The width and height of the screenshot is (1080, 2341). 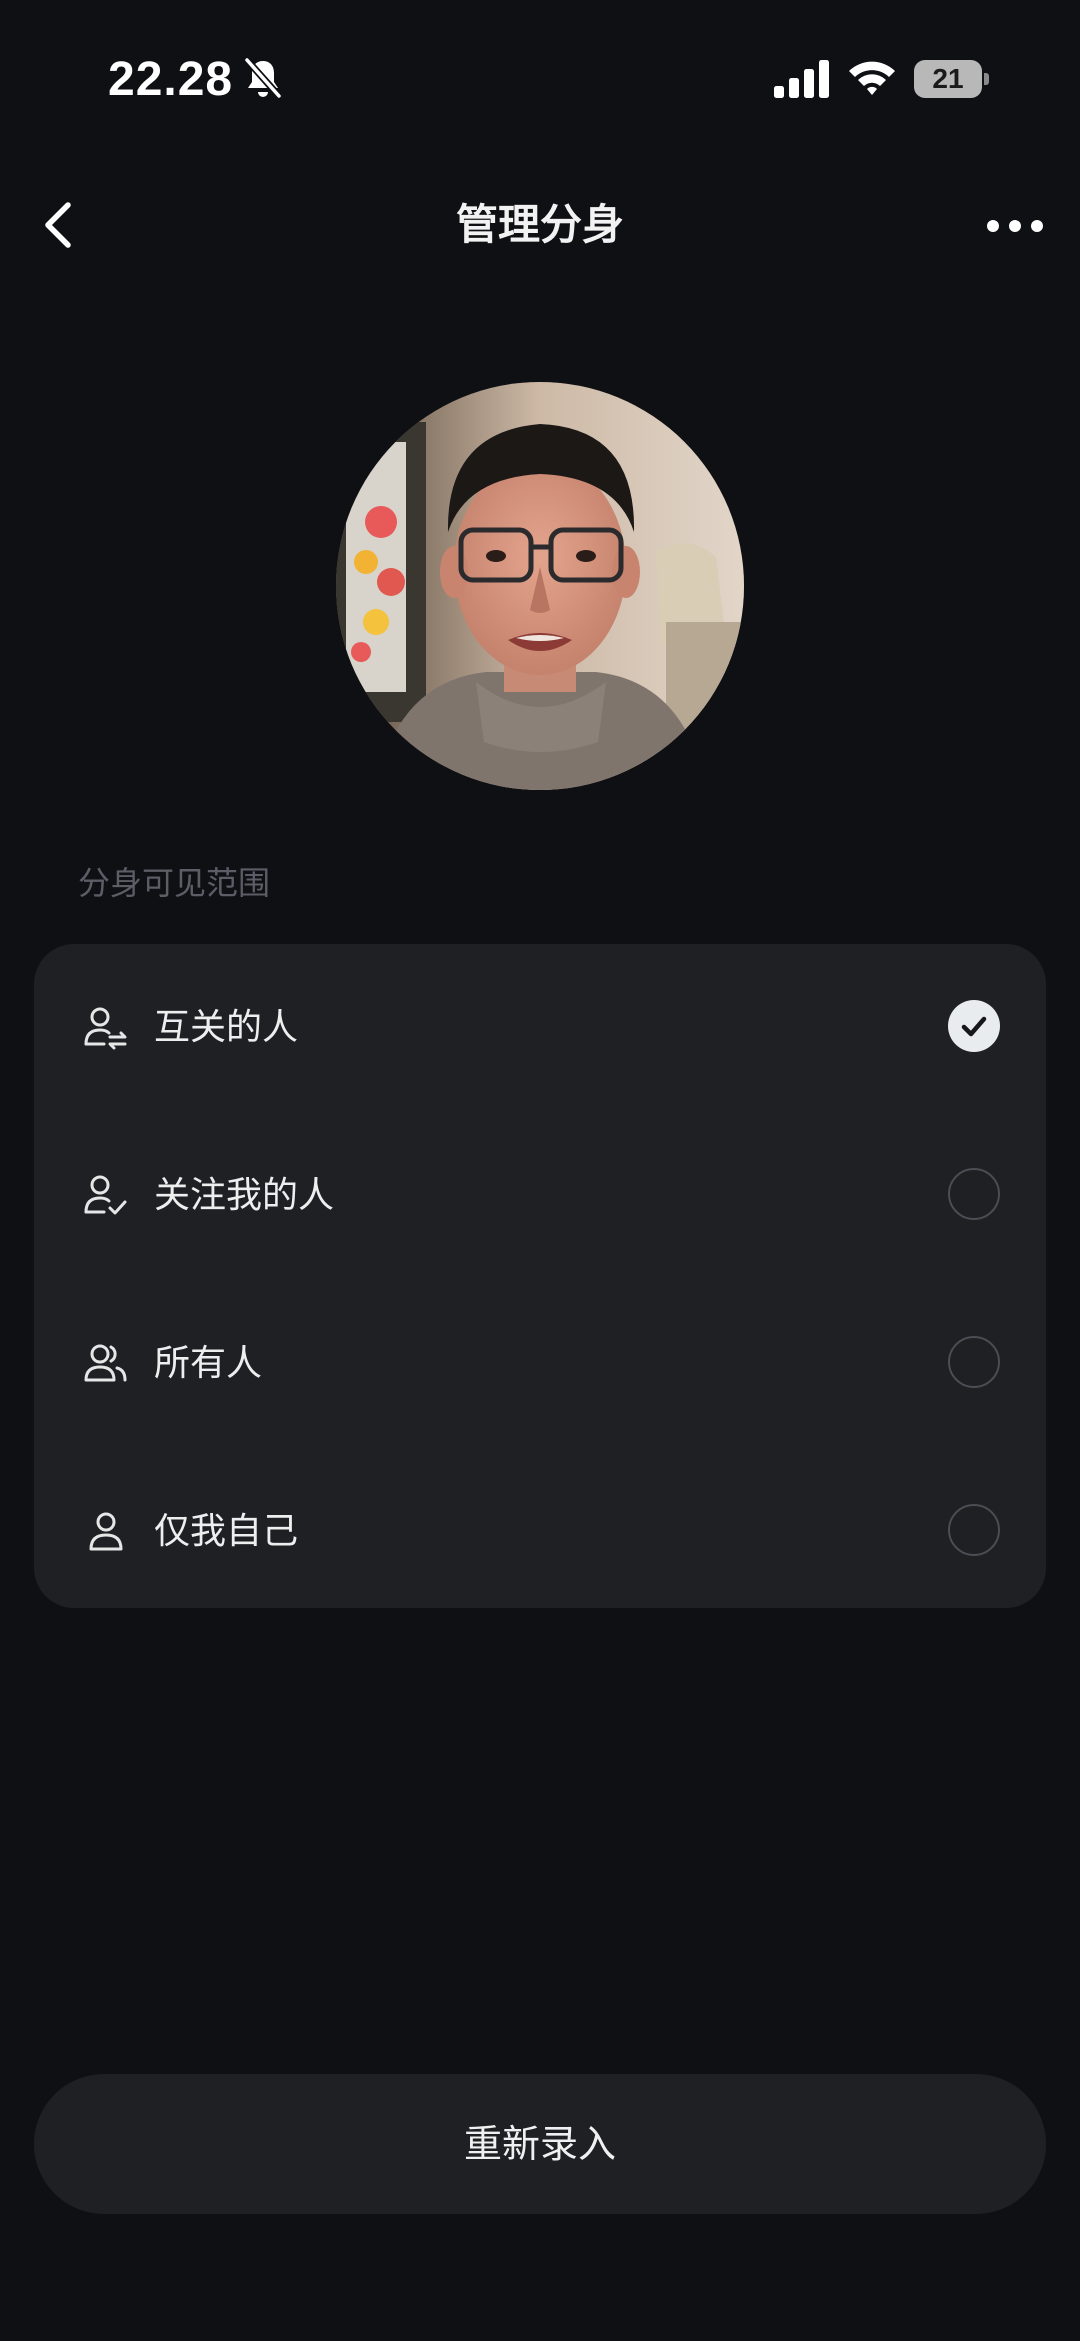 I want to click on avatar, so click(x=540, y=586).